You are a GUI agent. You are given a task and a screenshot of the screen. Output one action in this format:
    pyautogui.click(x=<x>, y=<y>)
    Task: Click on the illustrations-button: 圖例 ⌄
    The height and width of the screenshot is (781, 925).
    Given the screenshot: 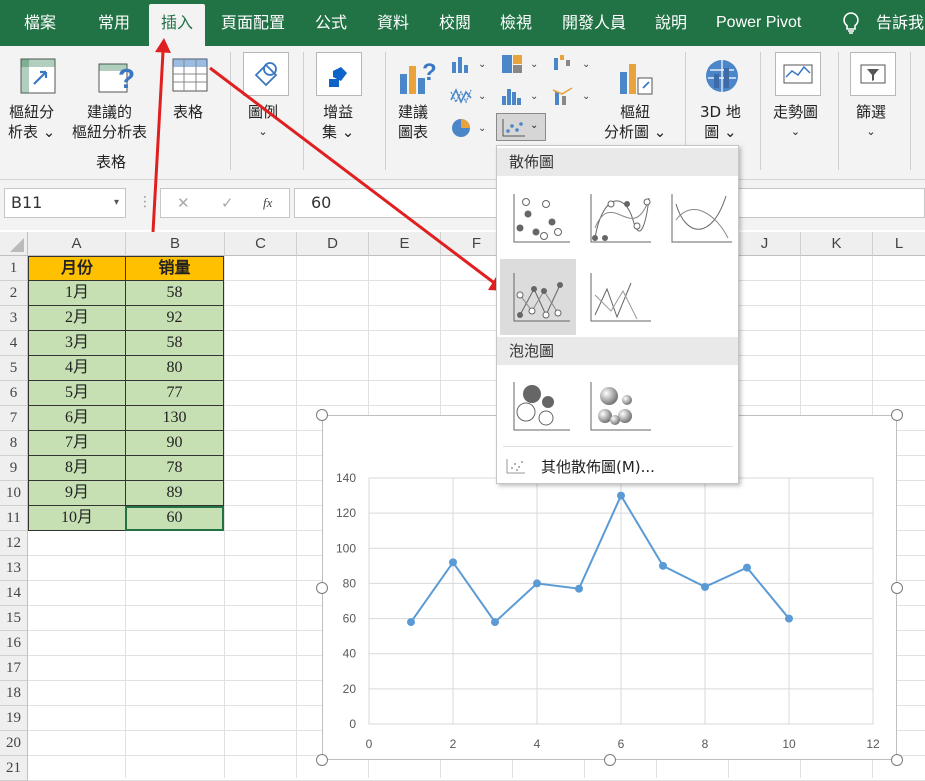 What is the action you would take?
    pyautogui.click(x=263, y=122)
    